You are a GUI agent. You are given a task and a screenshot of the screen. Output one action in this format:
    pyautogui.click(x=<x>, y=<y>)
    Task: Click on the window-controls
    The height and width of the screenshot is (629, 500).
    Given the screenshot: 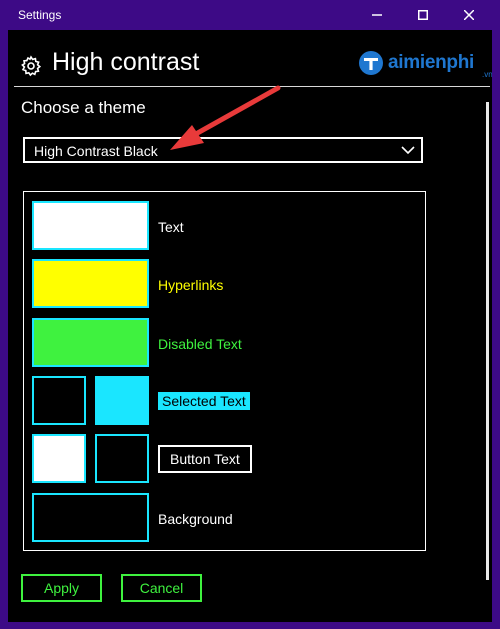 What is the action you would take?
    pyautogui.click(x=423, y=15)
    